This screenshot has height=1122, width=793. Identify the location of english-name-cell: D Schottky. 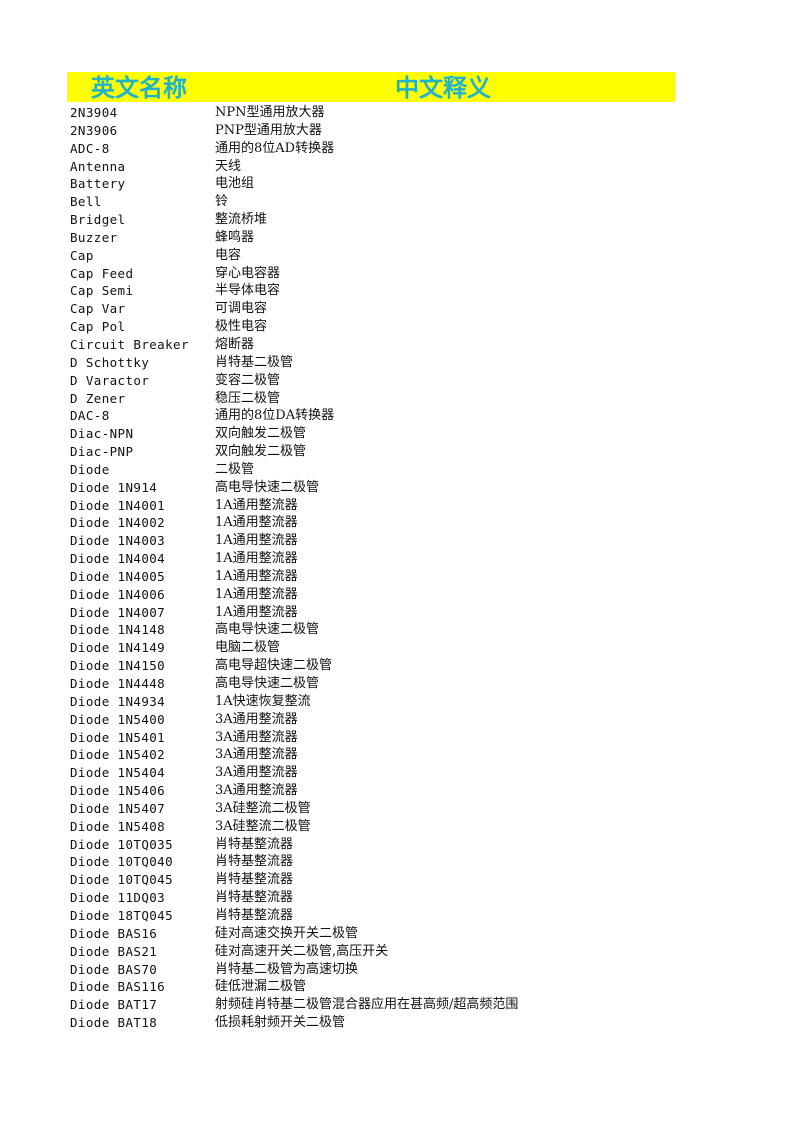
(110, 362).